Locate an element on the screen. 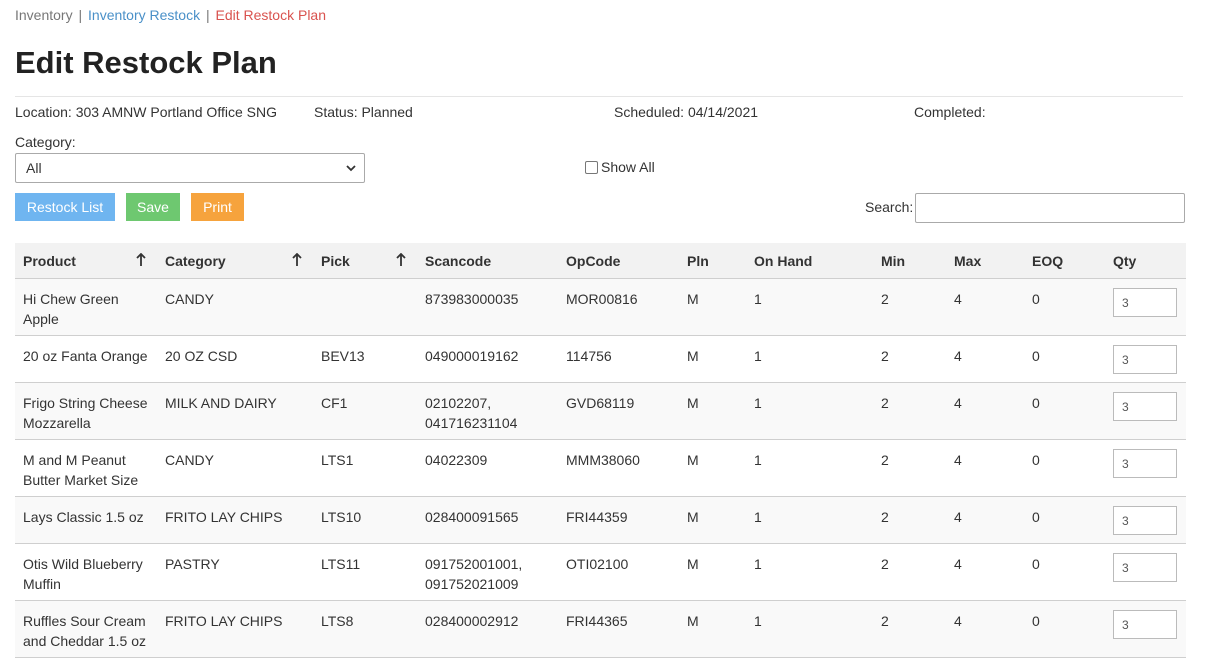 Image resolution: width=1209 pixels, height=667 pixels. column-header-category: Category is located at coordinates (195, 261).